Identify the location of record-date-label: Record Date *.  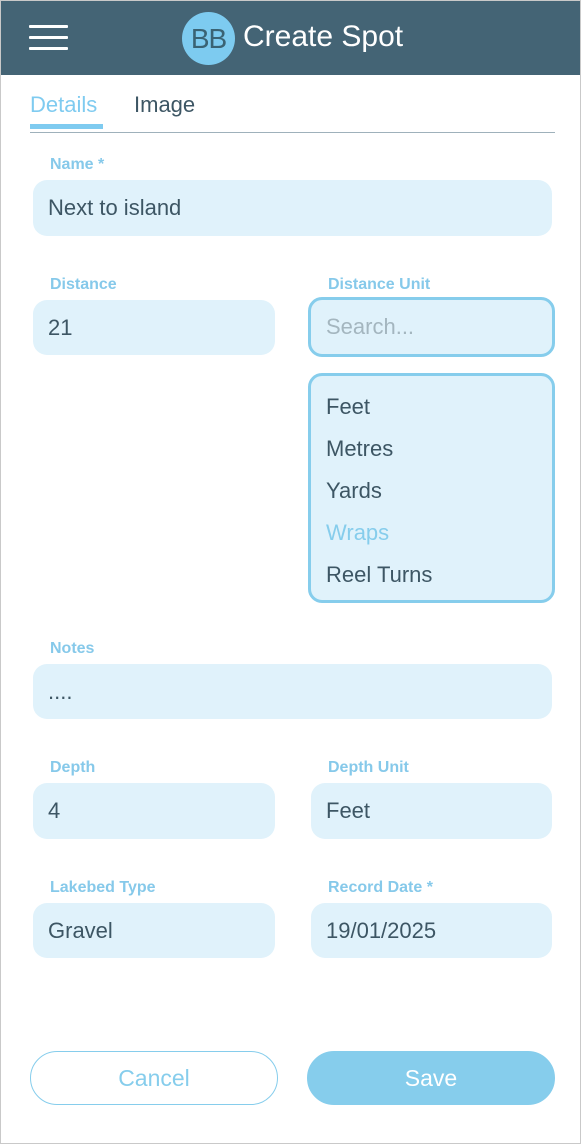
(380, 887).